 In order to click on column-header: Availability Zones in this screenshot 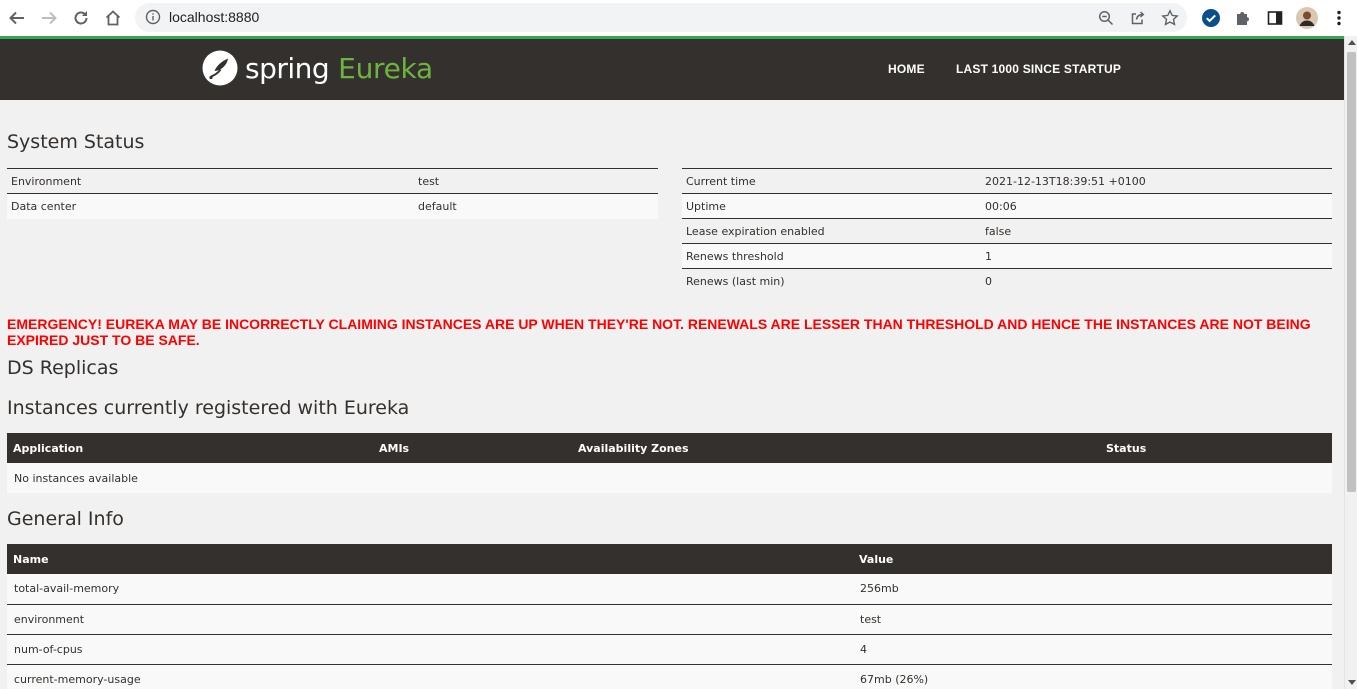, I will do `click(836, 448)`.